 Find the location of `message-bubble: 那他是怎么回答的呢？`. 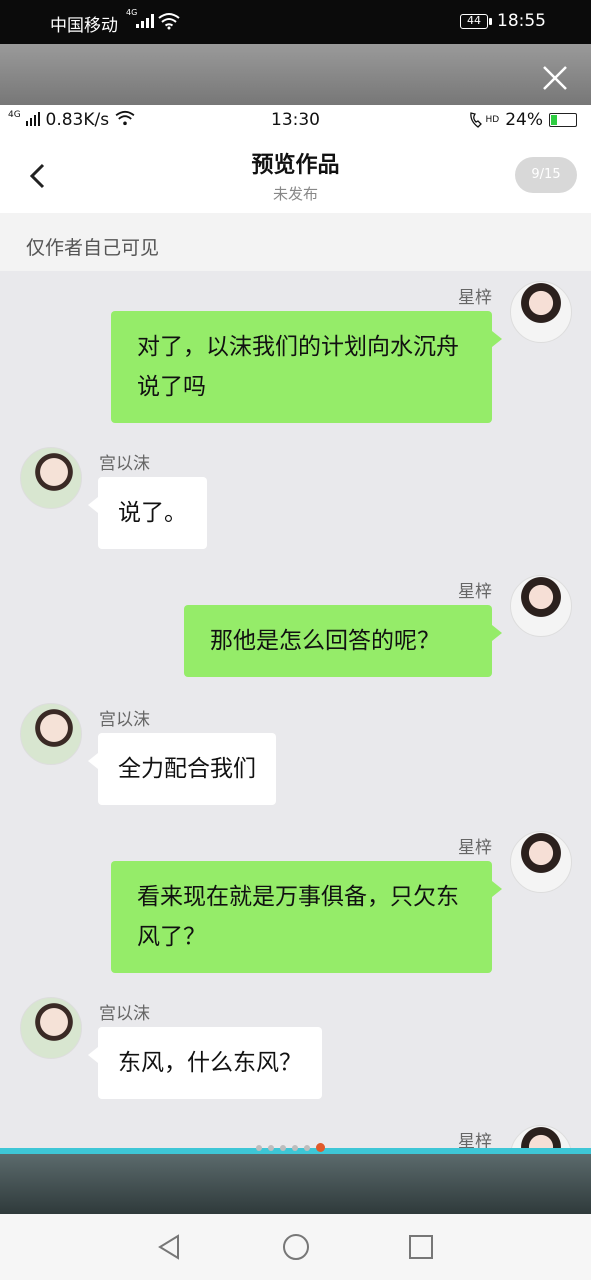

message-bubble: 那他是怎么回答的呢？ is located at coordinates (343, 641).